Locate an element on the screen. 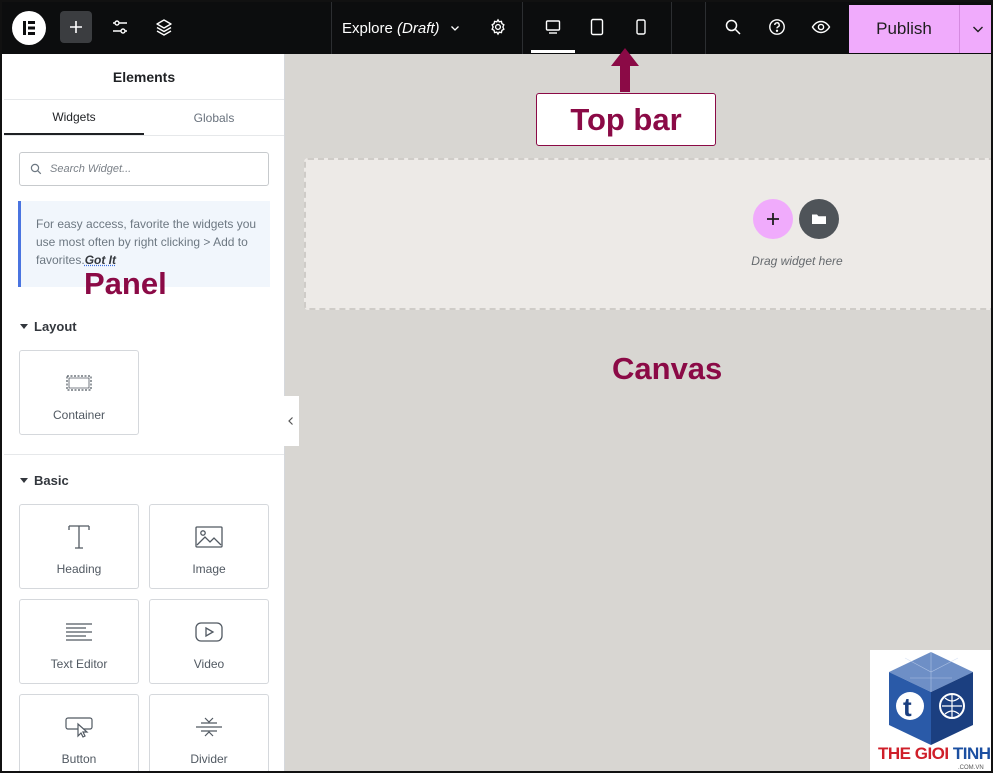  widget-image: Image is located at coordinates (209, 546).